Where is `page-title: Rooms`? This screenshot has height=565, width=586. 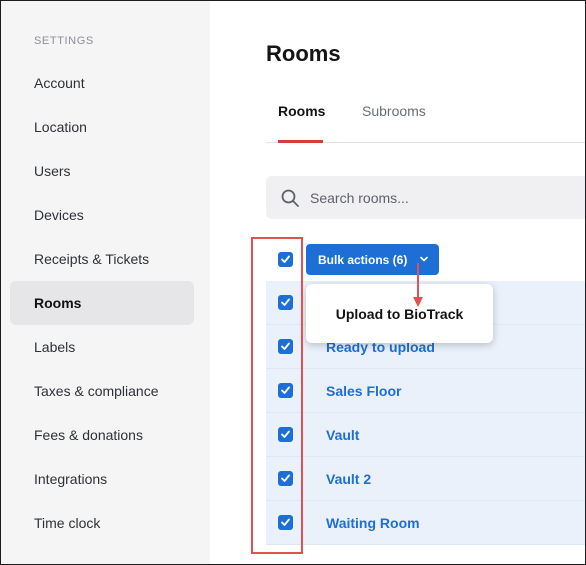 page-title: Rooms is located at coordinates (303, 53).